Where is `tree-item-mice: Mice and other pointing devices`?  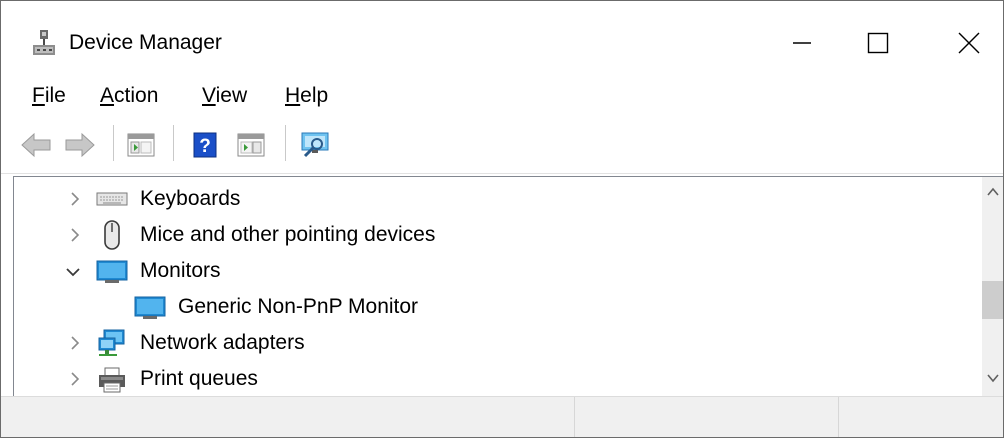 tree-item-mice: Mice and other pointing devices is located at coordinates (494, 235).